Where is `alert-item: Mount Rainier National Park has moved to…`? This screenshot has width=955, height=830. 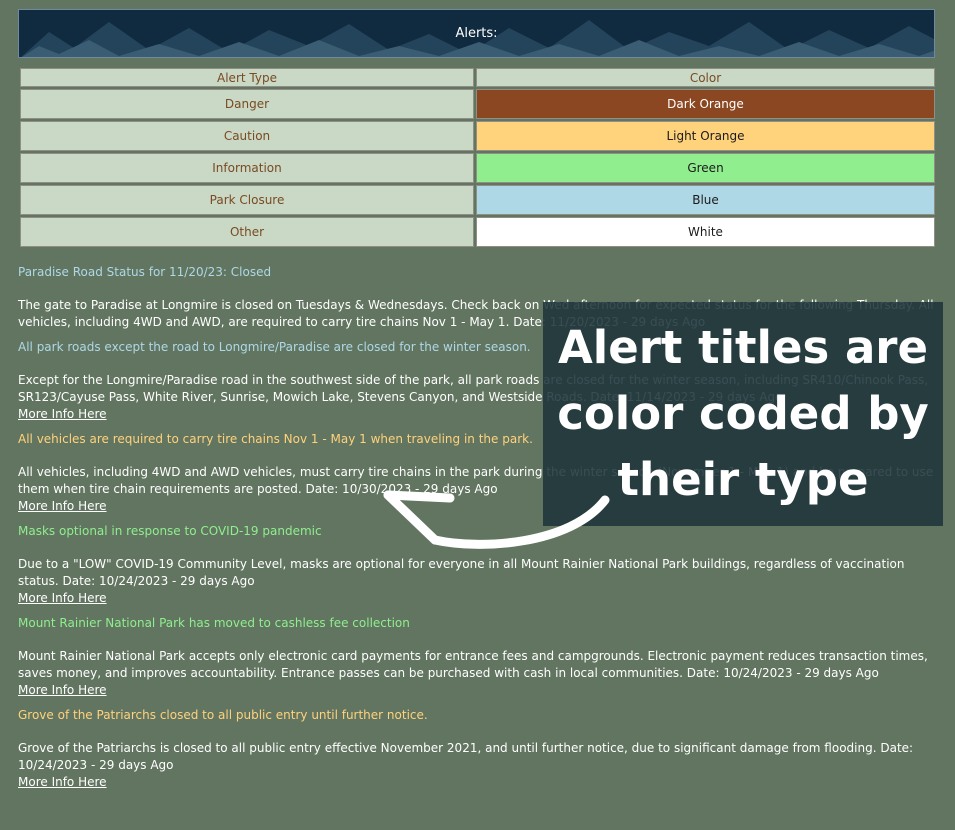 alert-item: Mount Rainier National Park has moved to… is located at coordinates (478, 657).